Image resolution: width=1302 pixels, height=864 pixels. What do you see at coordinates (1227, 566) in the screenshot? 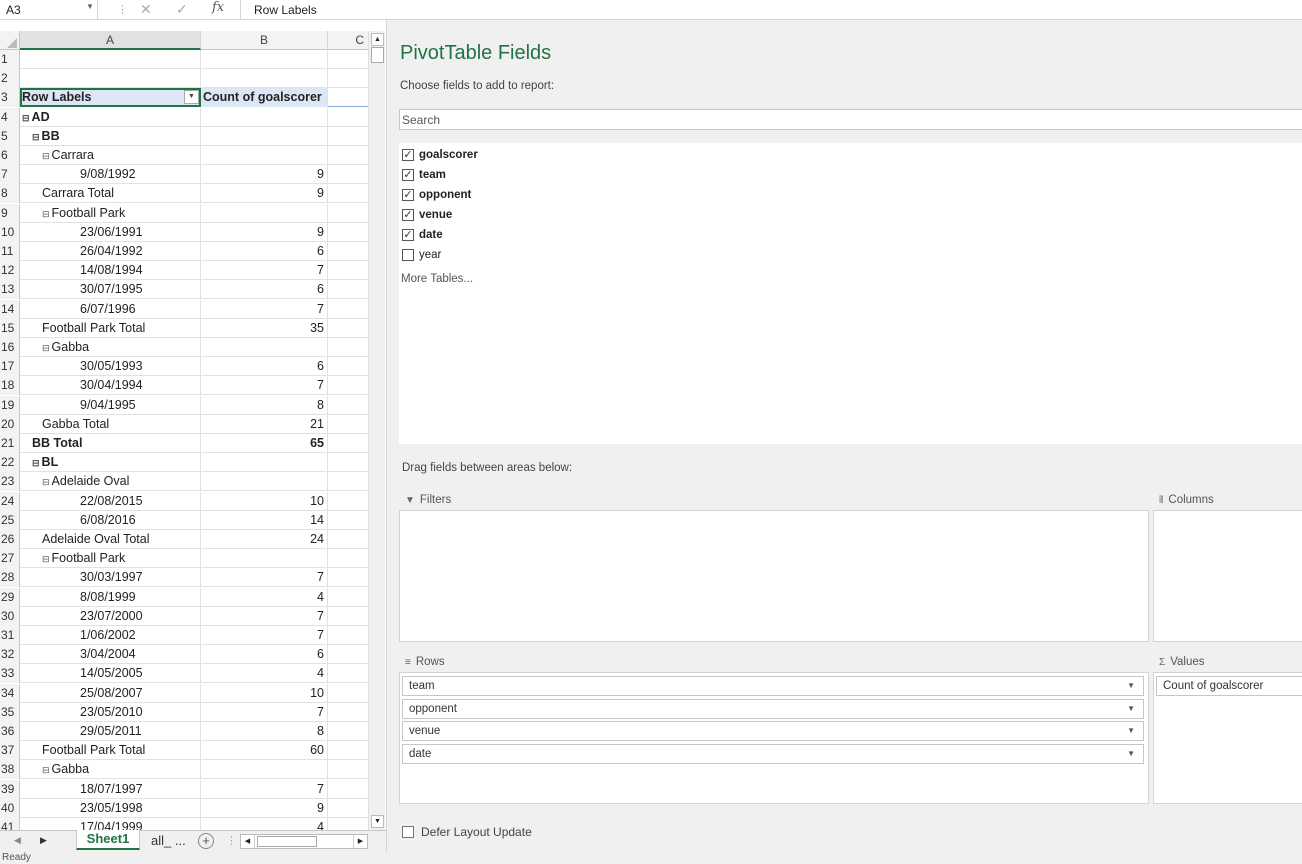
I see `columns-area: ⦀ Columns` at bounding box center [1227, 566].